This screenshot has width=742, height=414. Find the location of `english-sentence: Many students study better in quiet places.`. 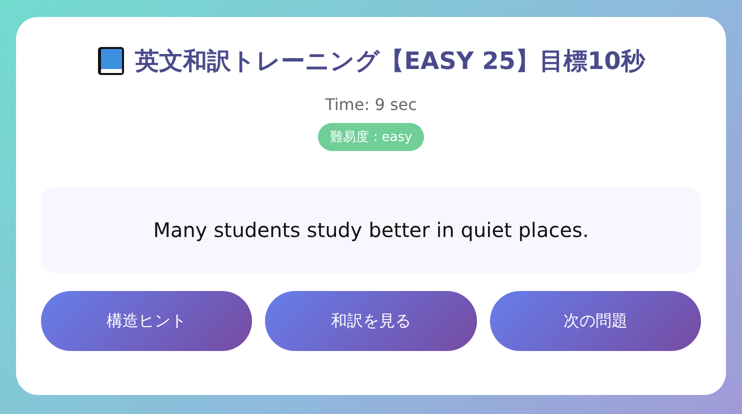

english-sentence: Many students study better in quiet places. is located at coordinates (371, 230).